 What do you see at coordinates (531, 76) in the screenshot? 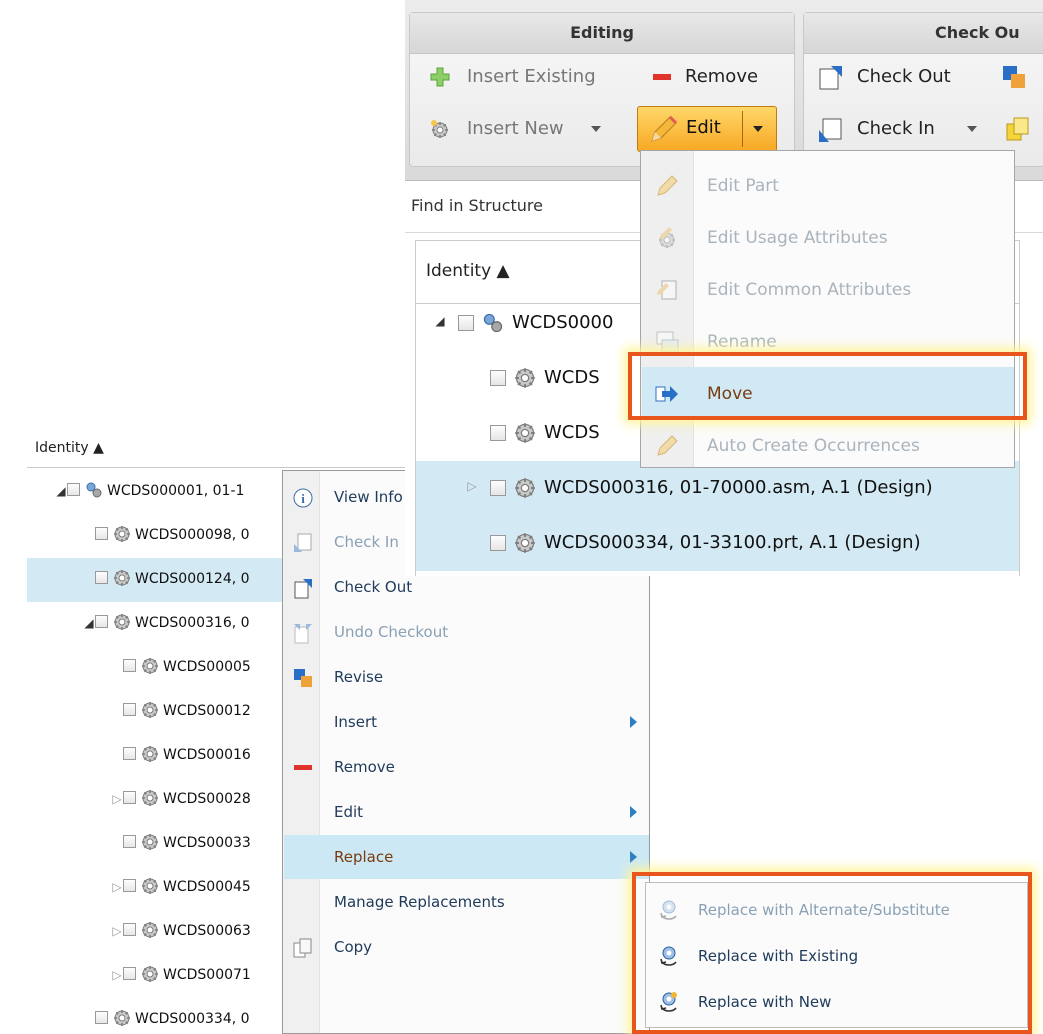
I see `insert-existing-label: Insert Existing` at bounding box center [531, 76].